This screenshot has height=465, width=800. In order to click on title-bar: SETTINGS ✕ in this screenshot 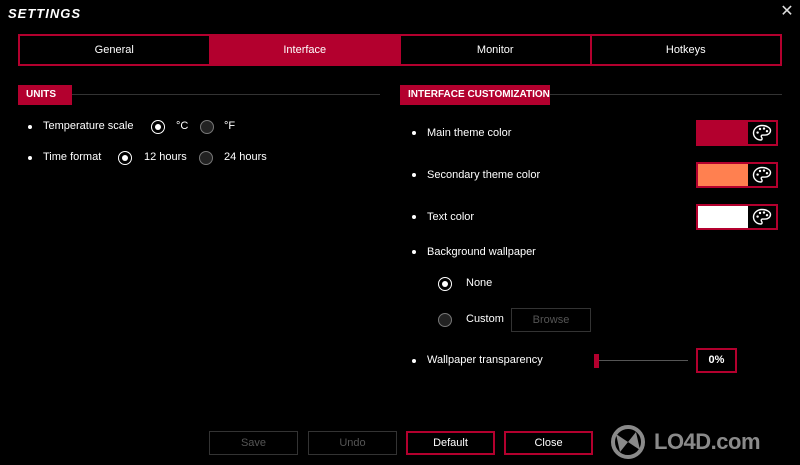, I will do `click(400, 14)`.